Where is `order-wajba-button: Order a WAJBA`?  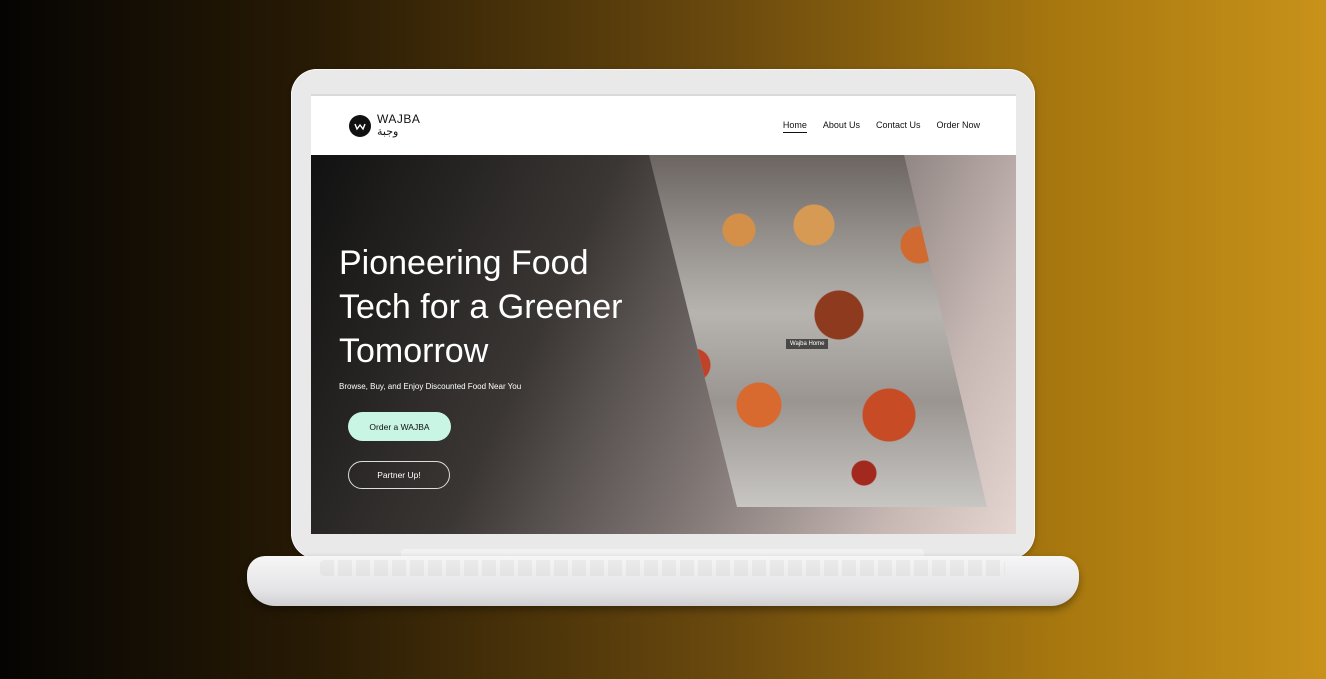
order-wajba-button: Order a WAJBA is located at coordinates (399, 426).